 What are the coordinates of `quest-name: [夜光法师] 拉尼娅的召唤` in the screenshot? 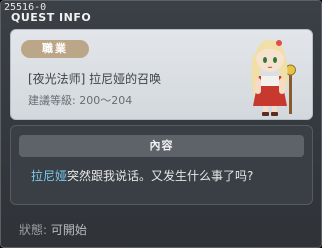 It's located at (95, 79).